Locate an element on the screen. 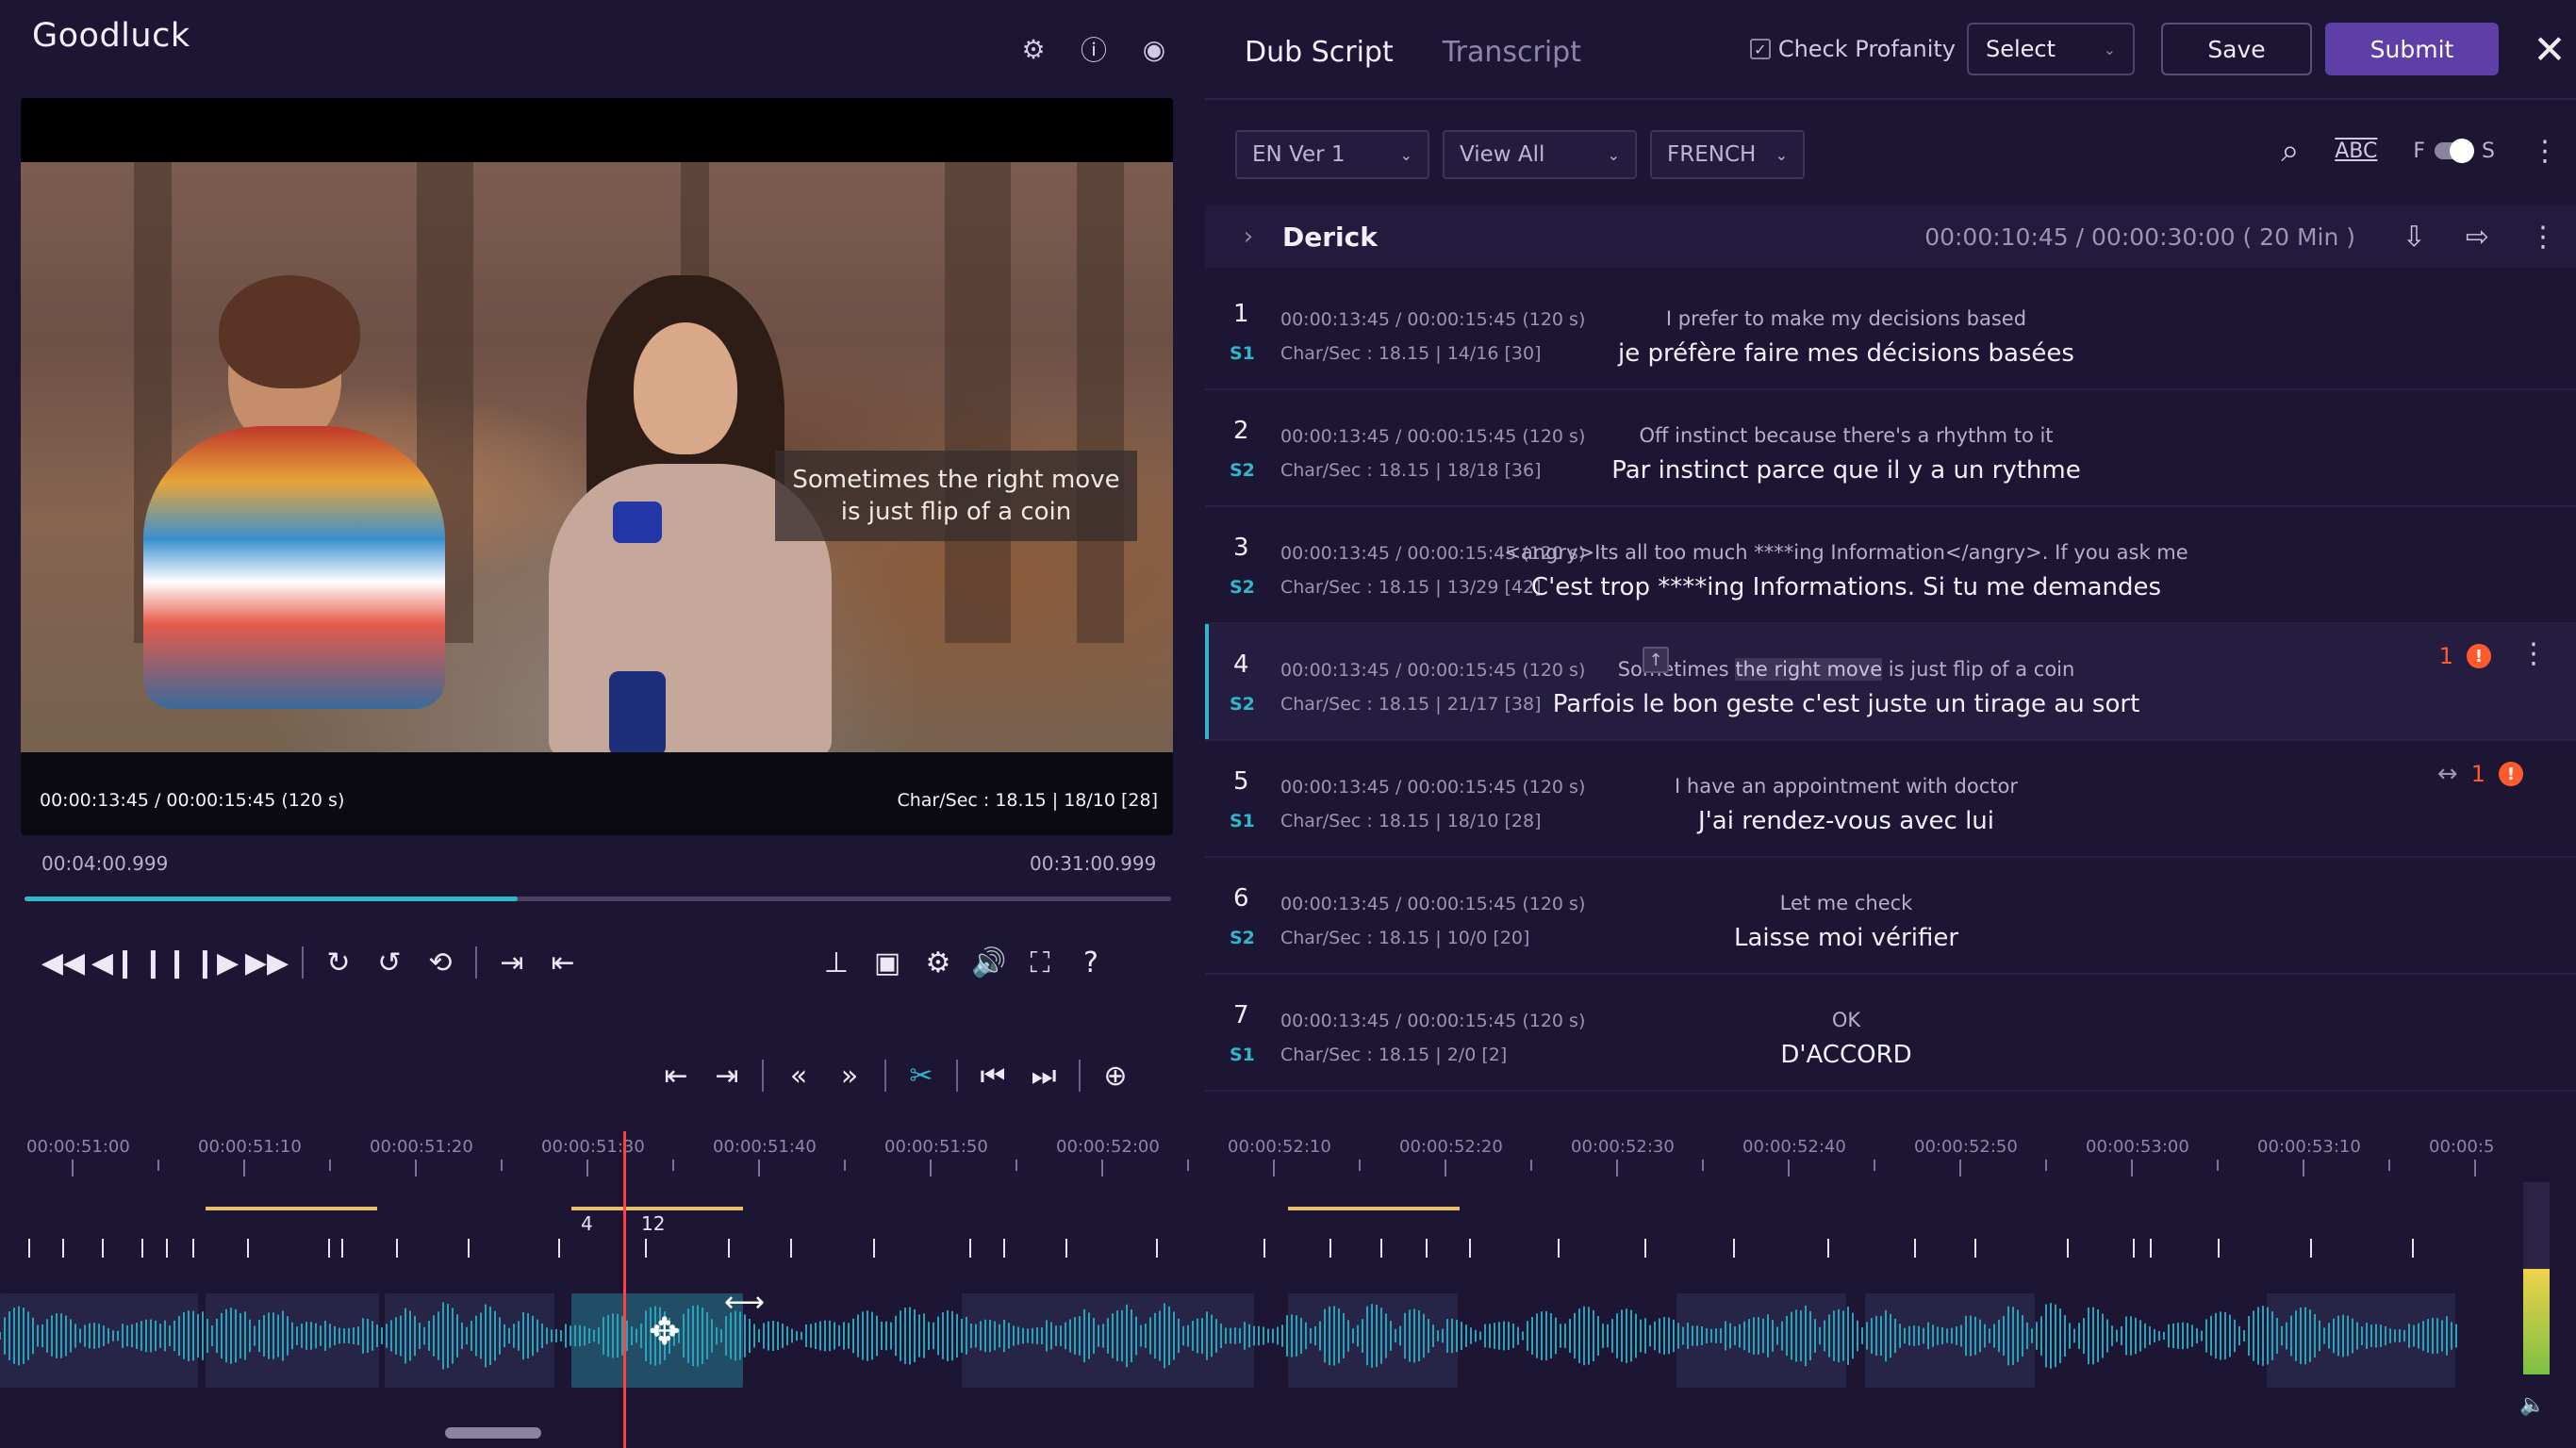 Image resolution: width=2576 pixels, height=1448 pixels. time-end: 00:31:00.999 is located at coordinates (1093, 863).